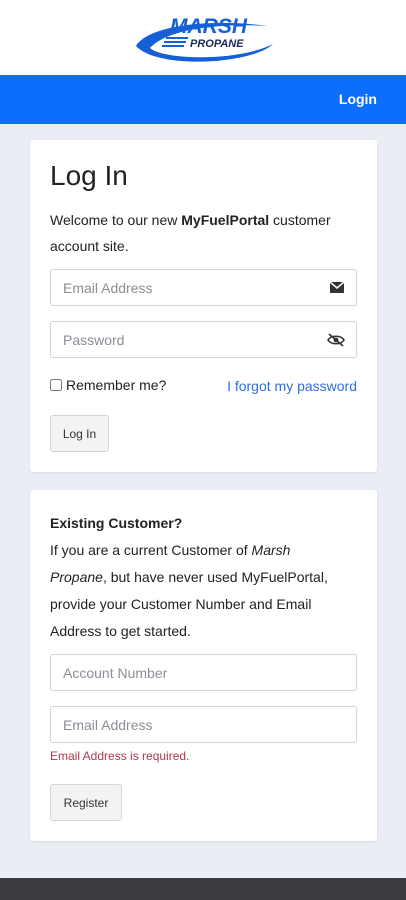  I want to click on header: MARSH PROPANE, so click(203, 37).